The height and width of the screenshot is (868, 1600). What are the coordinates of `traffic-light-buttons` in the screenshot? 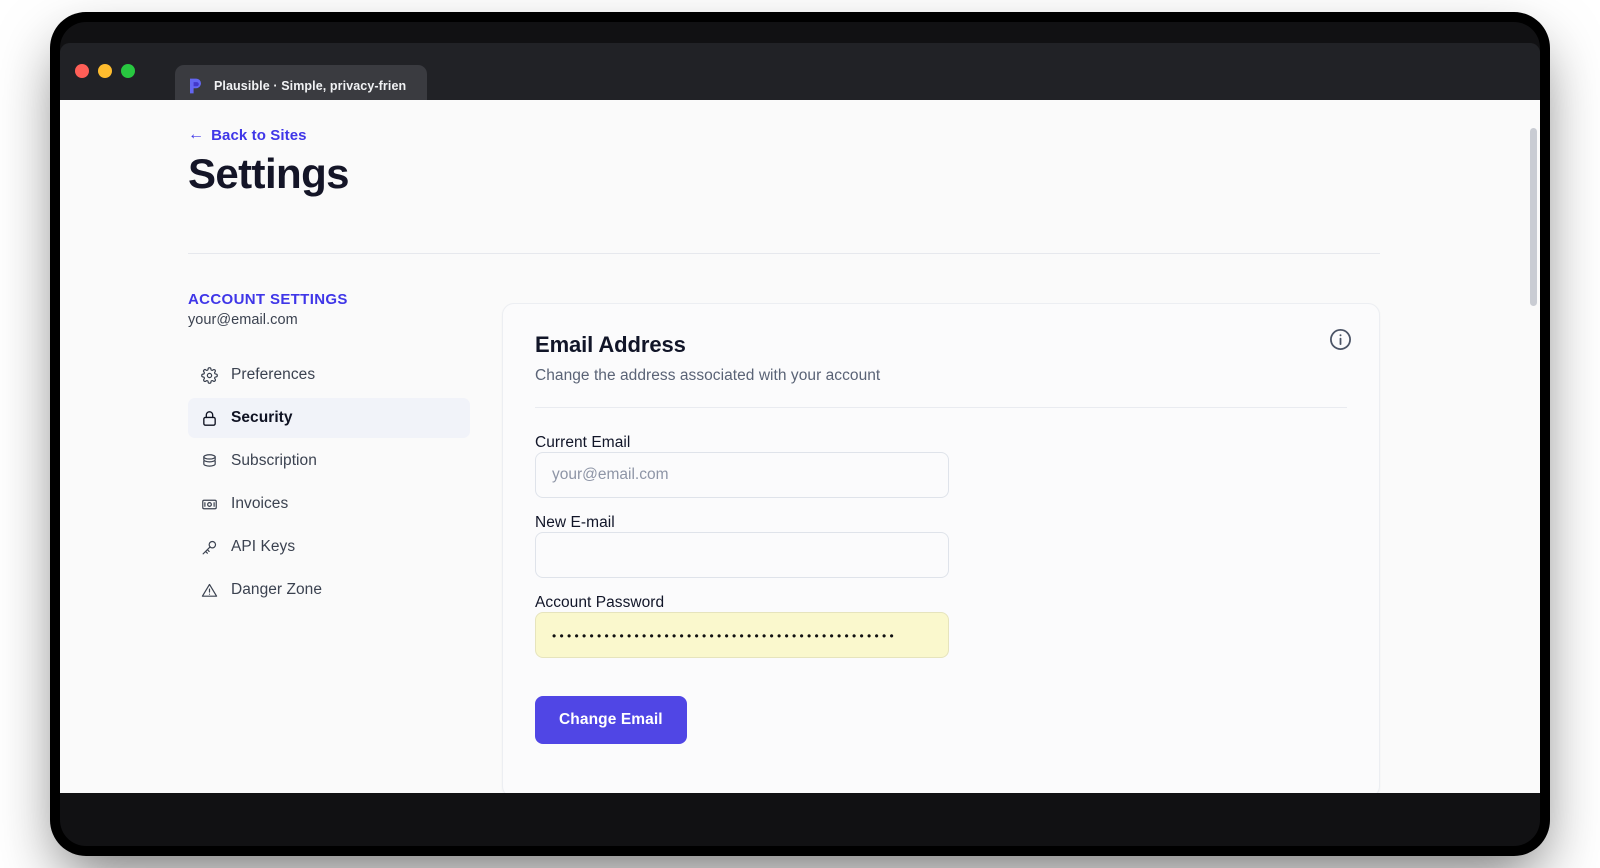 It's located at (105, 71).